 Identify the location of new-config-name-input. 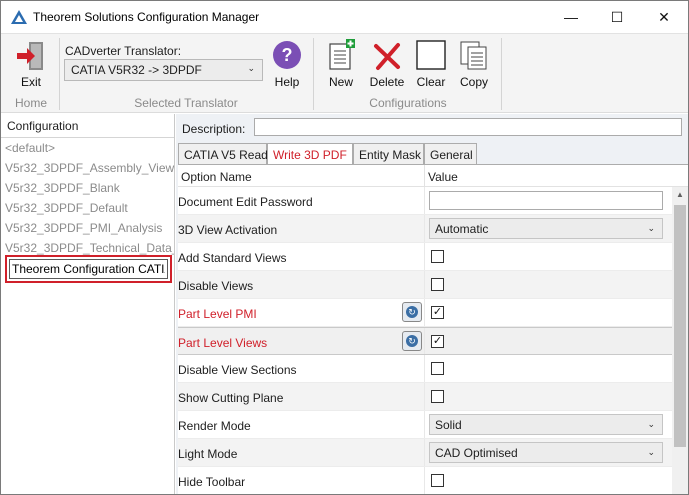
(88, 269).